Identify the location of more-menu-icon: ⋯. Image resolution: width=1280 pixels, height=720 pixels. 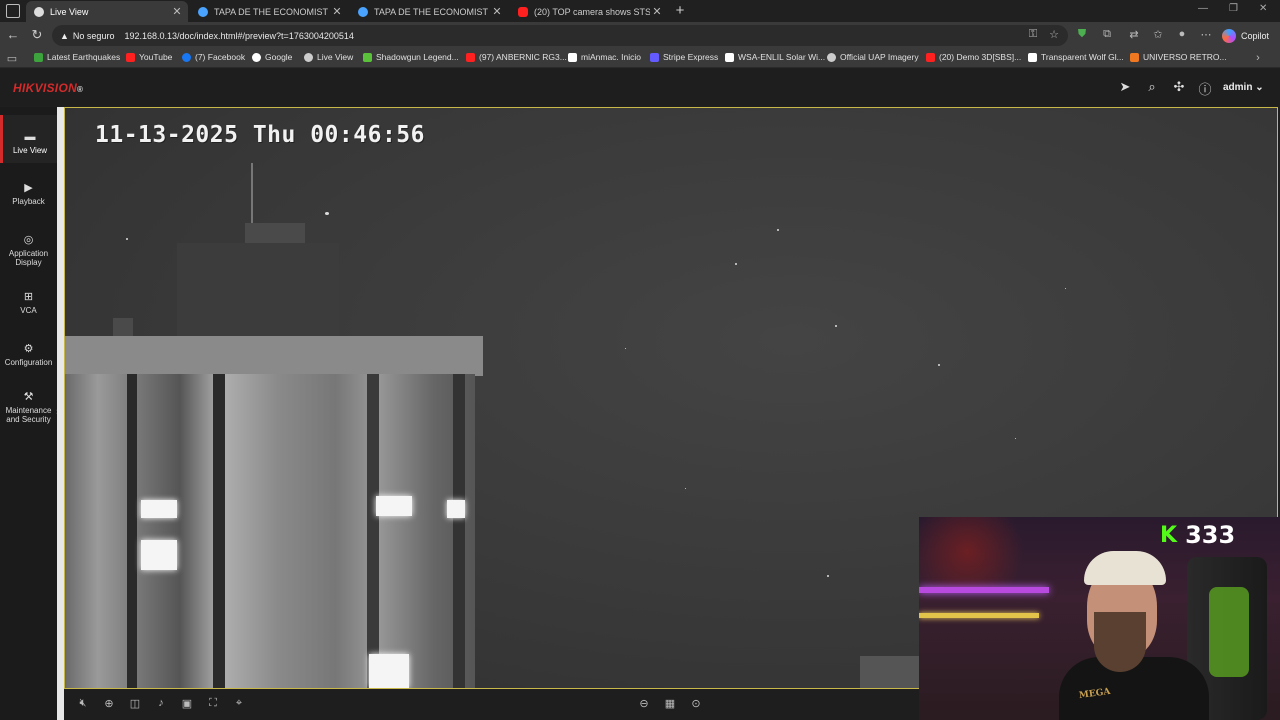
(1206, 34).